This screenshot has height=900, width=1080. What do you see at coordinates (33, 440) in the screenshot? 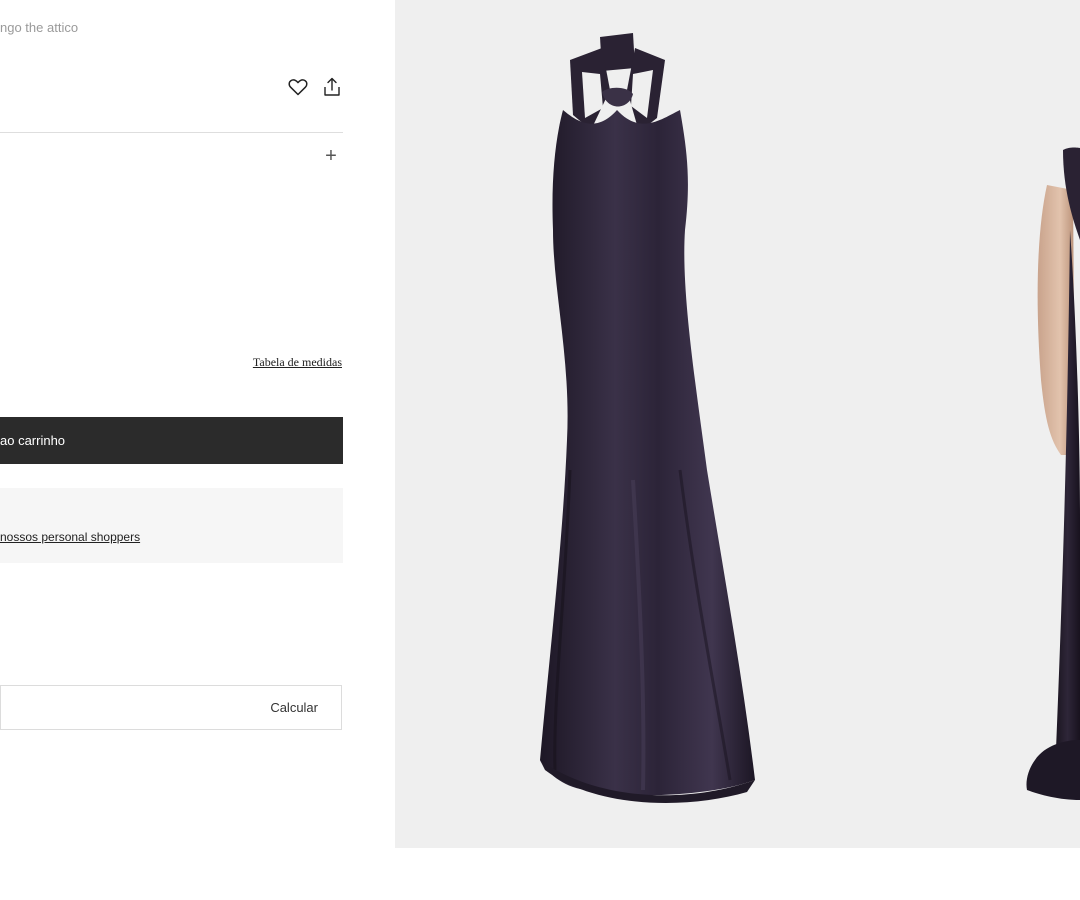
I see `add-to-cart-label: ao carrinho` at bounding box center [33, 440].